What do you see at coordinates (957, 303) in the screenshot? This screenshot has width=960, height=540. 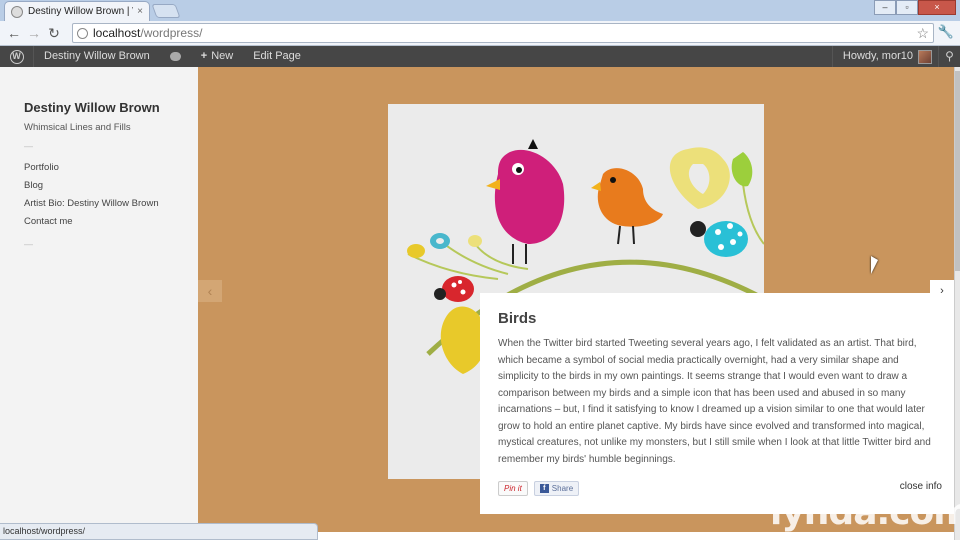 I see `page-scrollbar` at bounding box center [957, 303].